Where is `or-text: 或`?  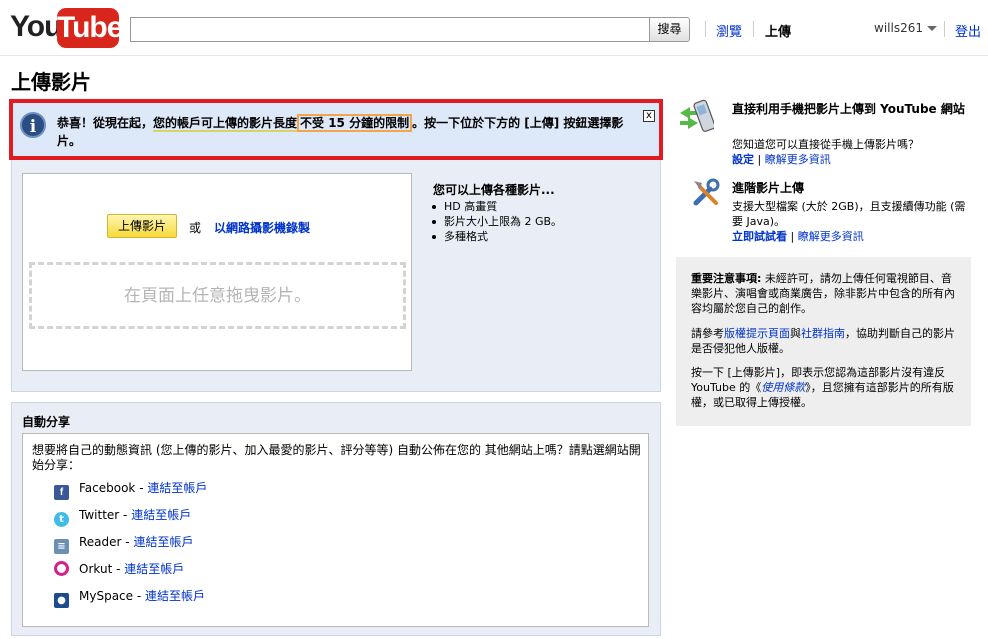
or-text: 或 is located at coordinates (195, 228).